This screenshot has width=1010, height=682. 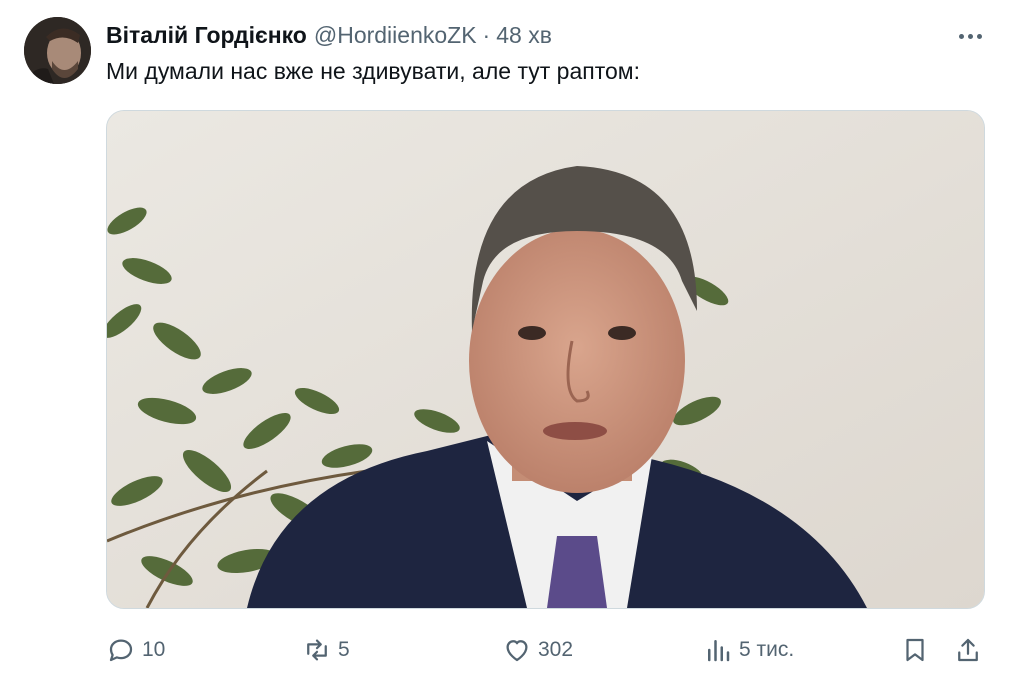 I want to click on like-count: 302, so click(x=556, y=649).